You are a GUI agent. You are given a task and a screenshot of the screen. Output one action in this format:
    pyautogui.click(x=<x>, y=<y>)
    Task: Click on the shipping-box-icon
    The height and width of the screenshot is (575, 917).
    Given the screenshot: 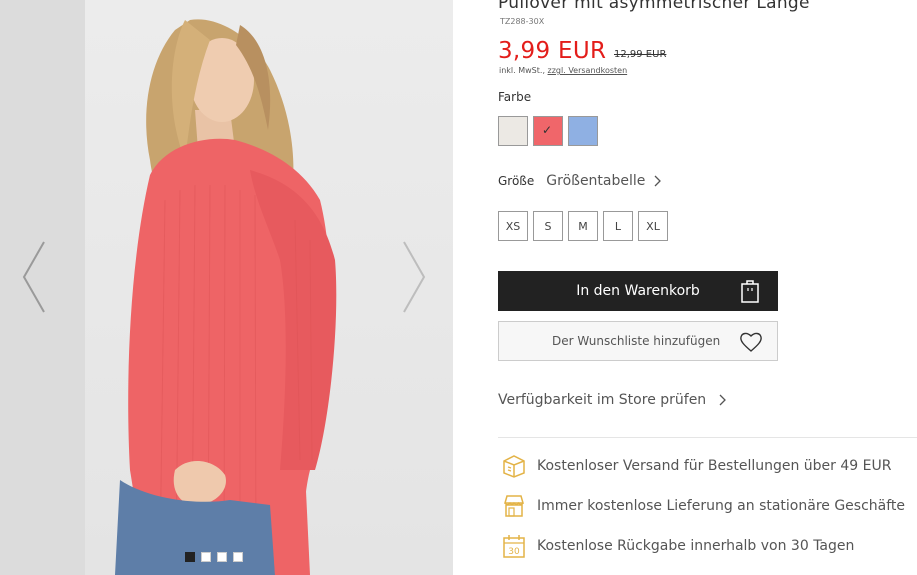 What is the action you would take?
    pyautogui.click(x=514, y=466)
    